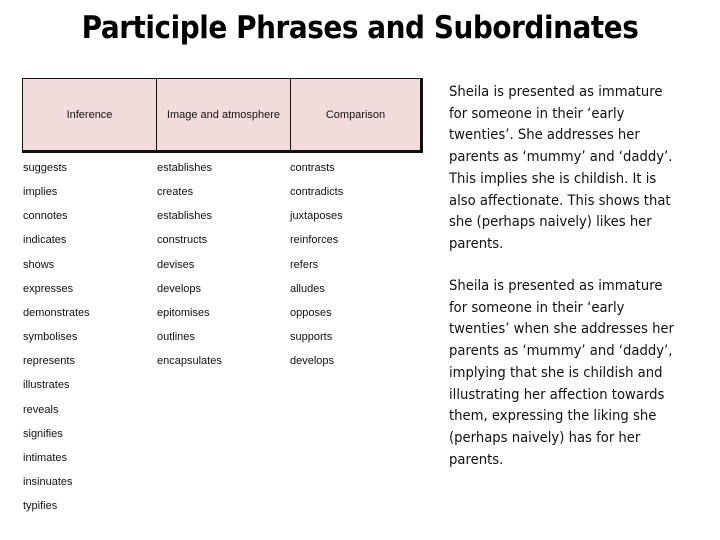 The image size is (720, 540). What do you see at coordinates (176, 265) in the screenshot?
I see `word-image-and-atmosphere: devises` at bounding box center [176, 265].